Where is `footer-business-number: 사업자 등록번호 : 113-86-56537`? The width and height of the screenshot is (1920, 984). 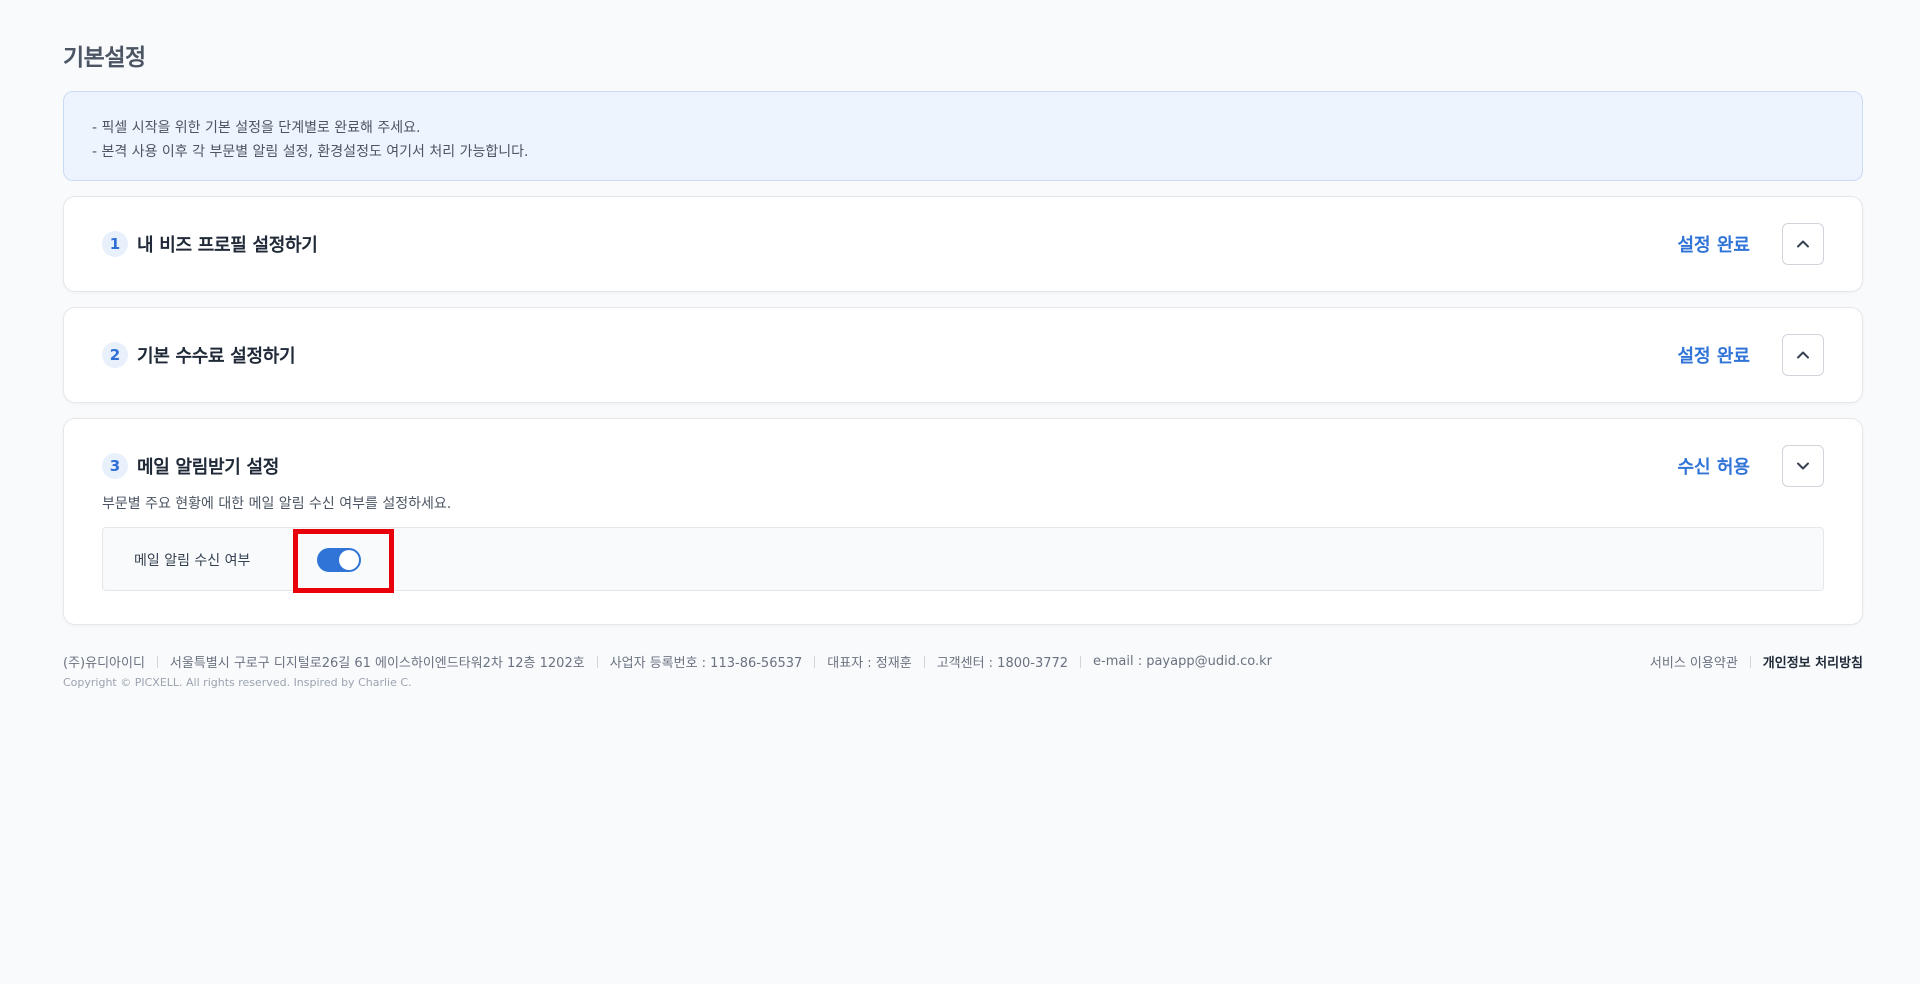 footer-business-number: 사업자 등록번호 : 113-86-56537 is located at coordinates (706, 663).